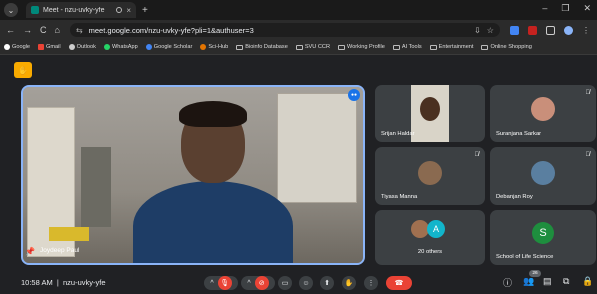 The image size is (597, 294). Describe the element at coordinates (30, 251) in the screenshot. I see `pin-icon: 📌` at that location.